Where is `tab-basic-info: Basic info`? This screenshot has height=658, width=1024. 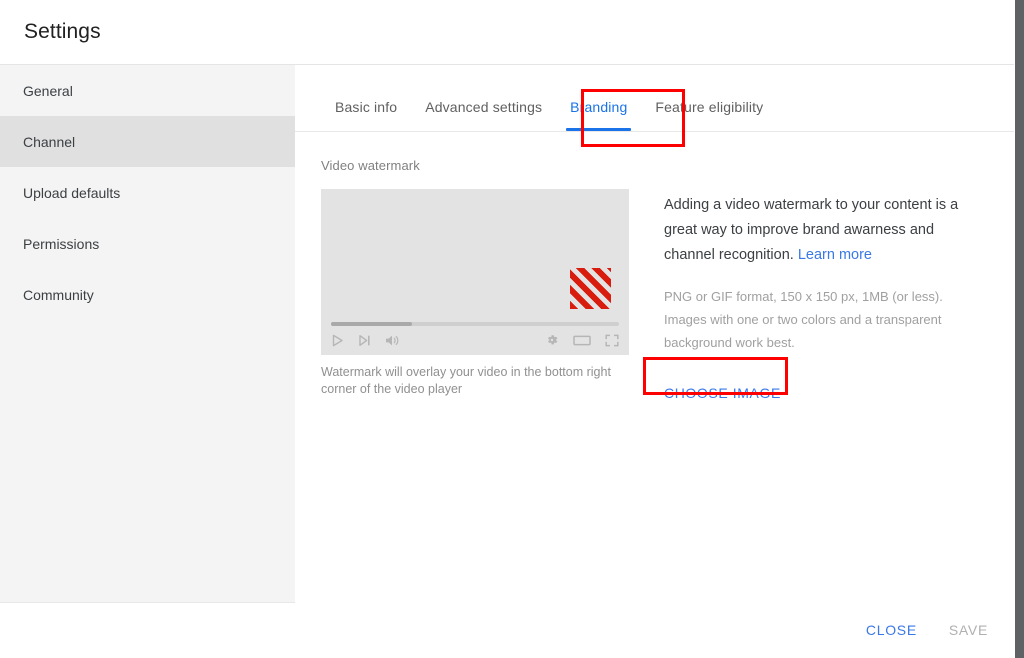
tab-basic-info: Basic info is located at coordinates (366, 115).